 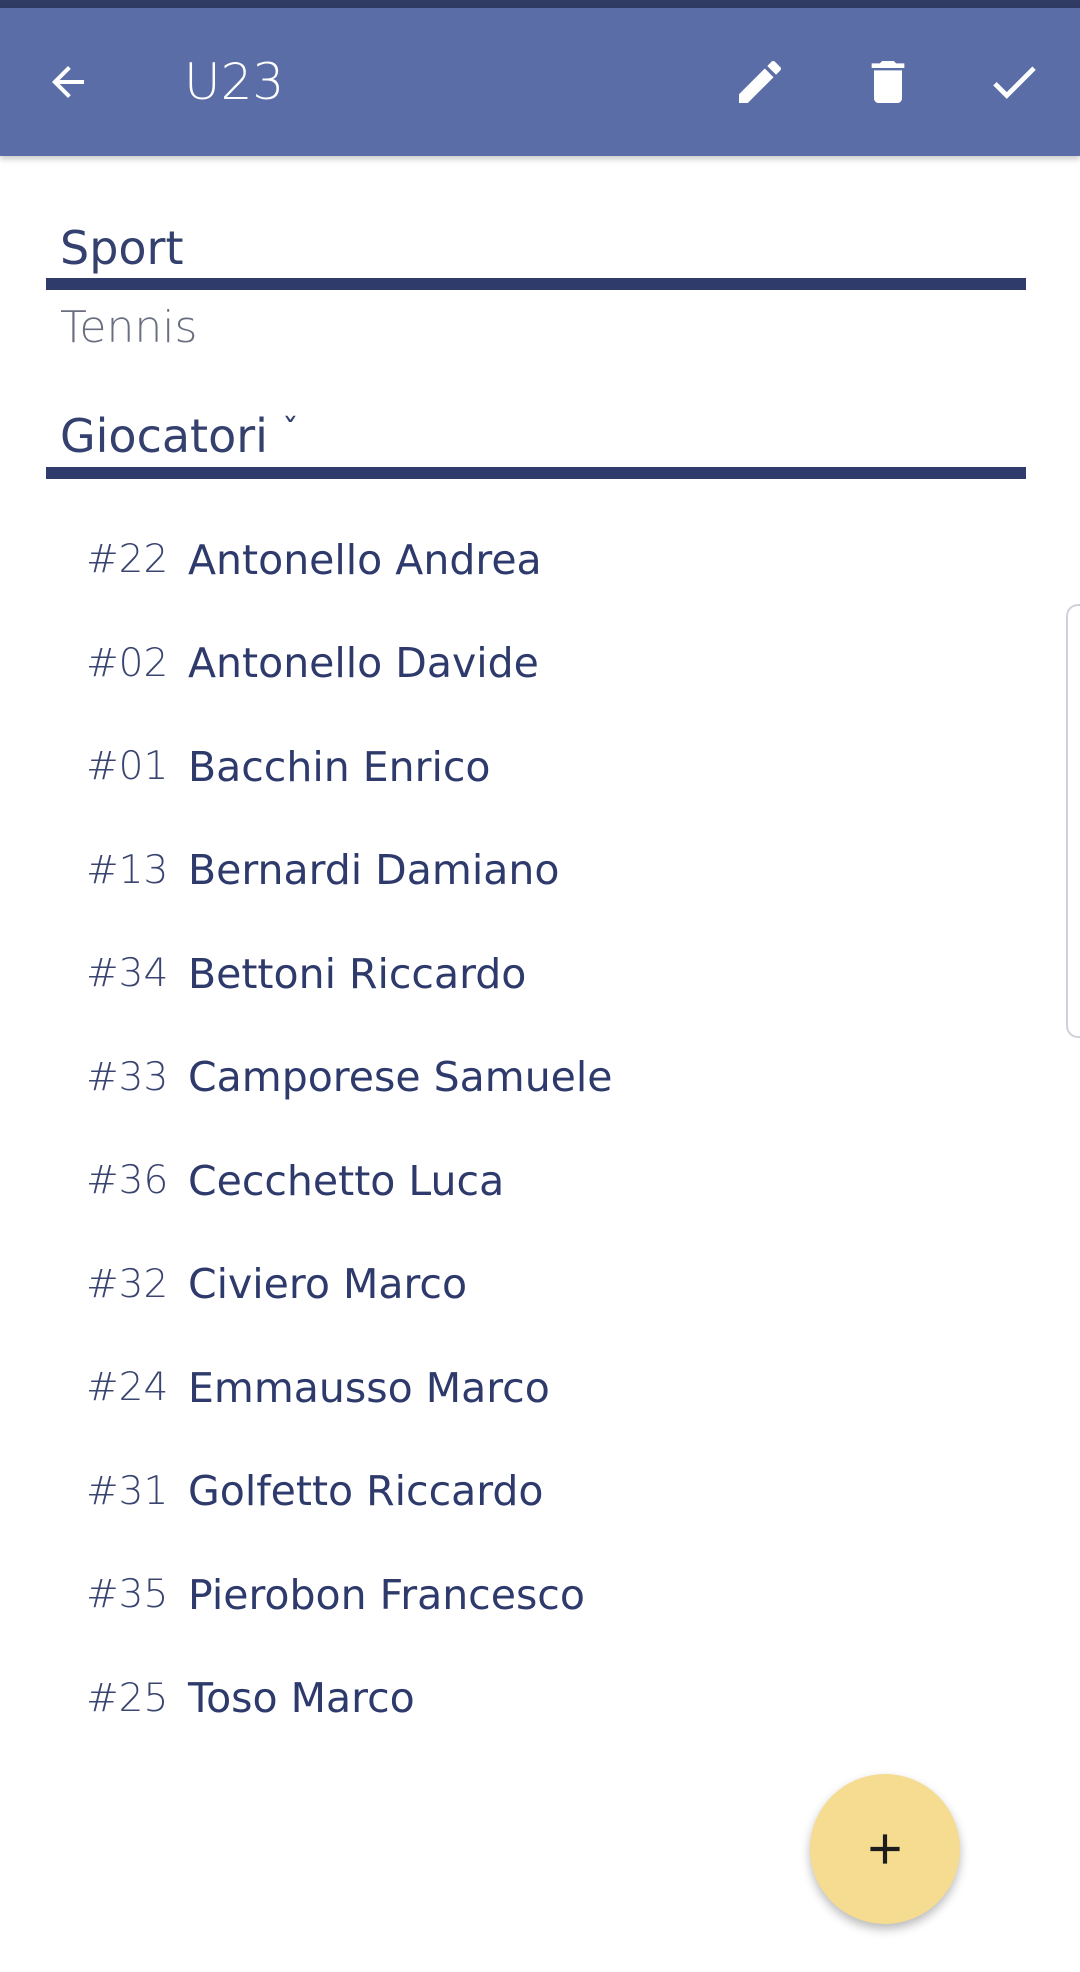 I want to click on player-name: Antonello Davide, so click(x=363, y=663).